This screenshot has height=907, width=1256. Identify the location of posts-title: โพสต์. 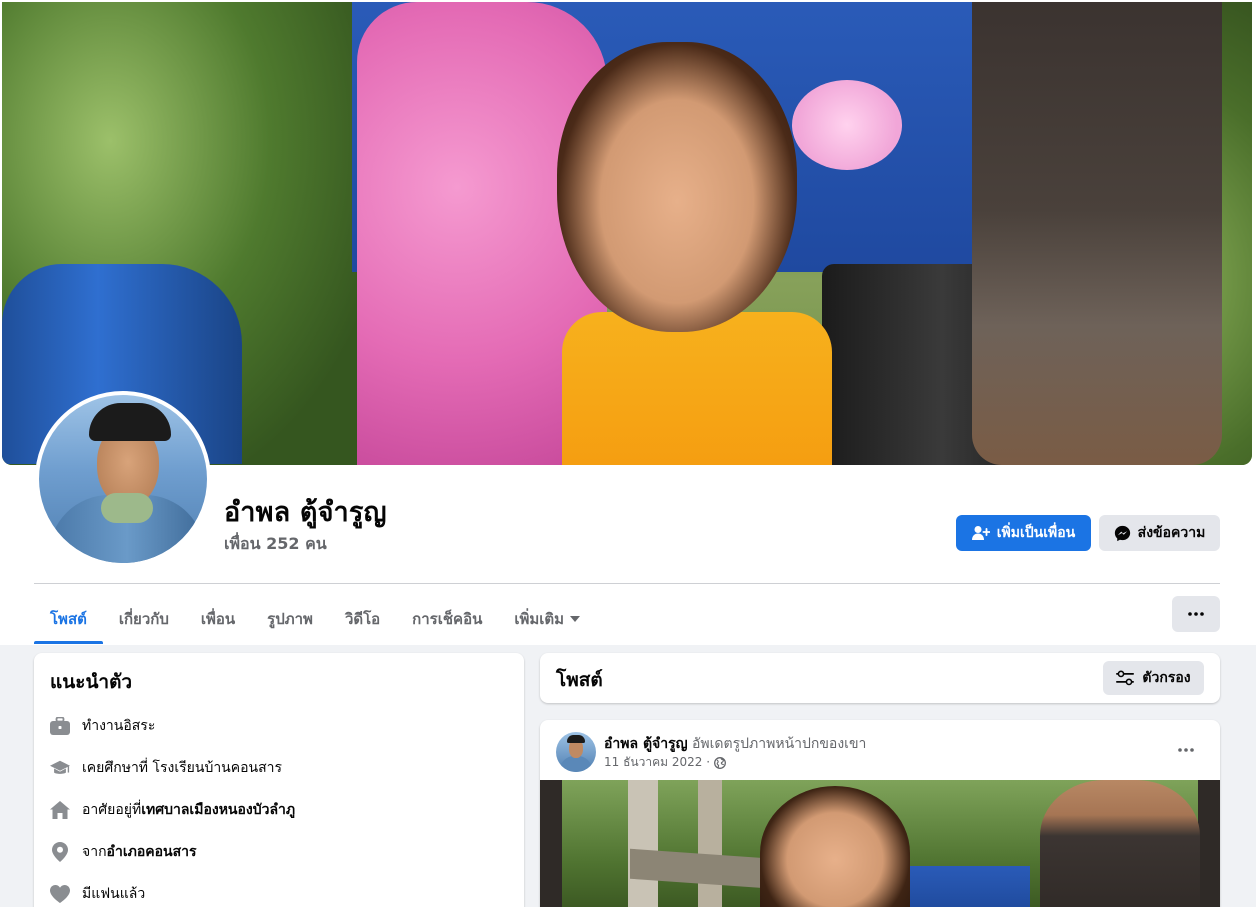
(579, 680).